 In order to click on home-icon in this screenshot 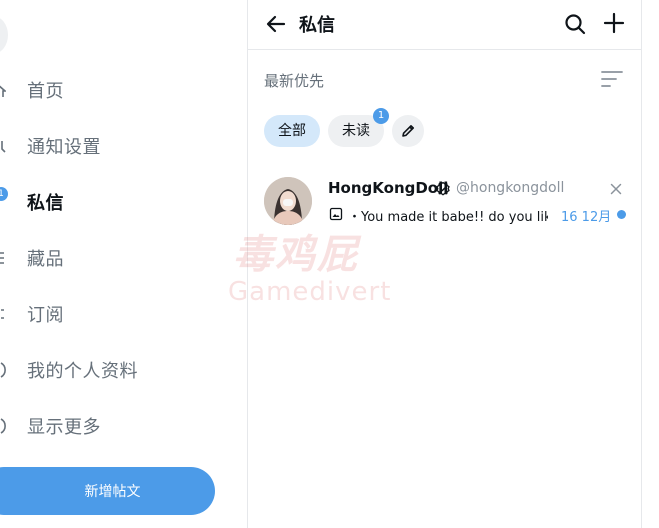, I will do `click(3, 91)`.